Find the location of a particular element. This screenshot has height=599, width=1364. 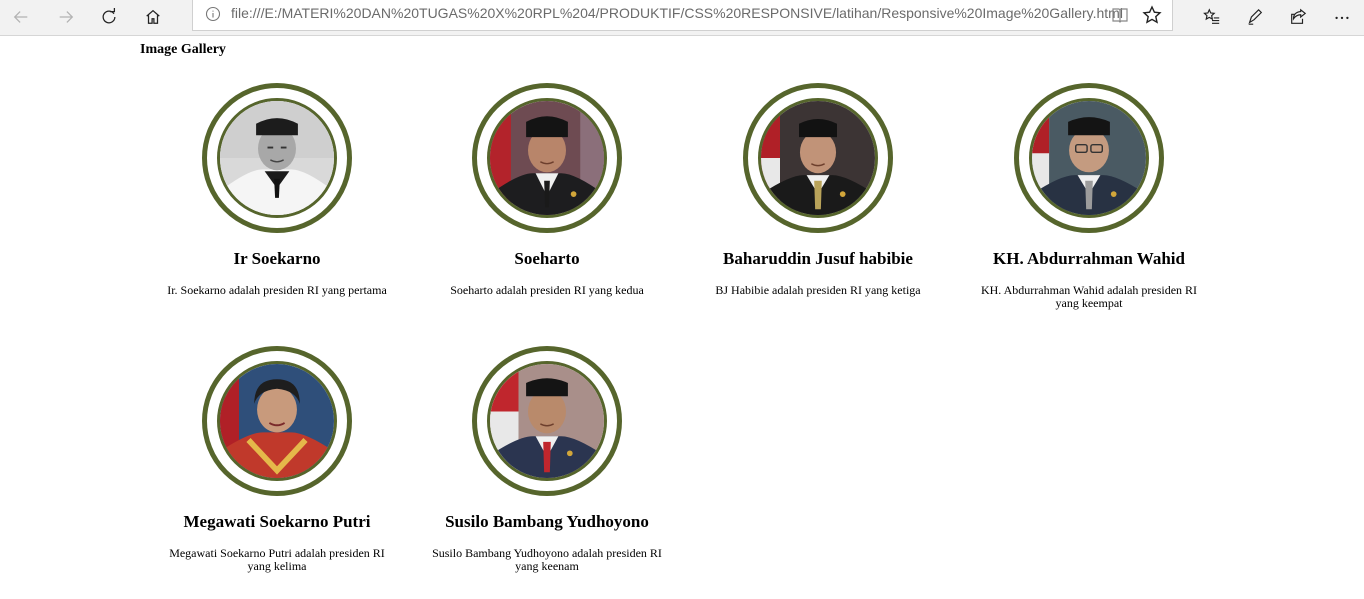

home-icon is located at coordinates (153, 17).